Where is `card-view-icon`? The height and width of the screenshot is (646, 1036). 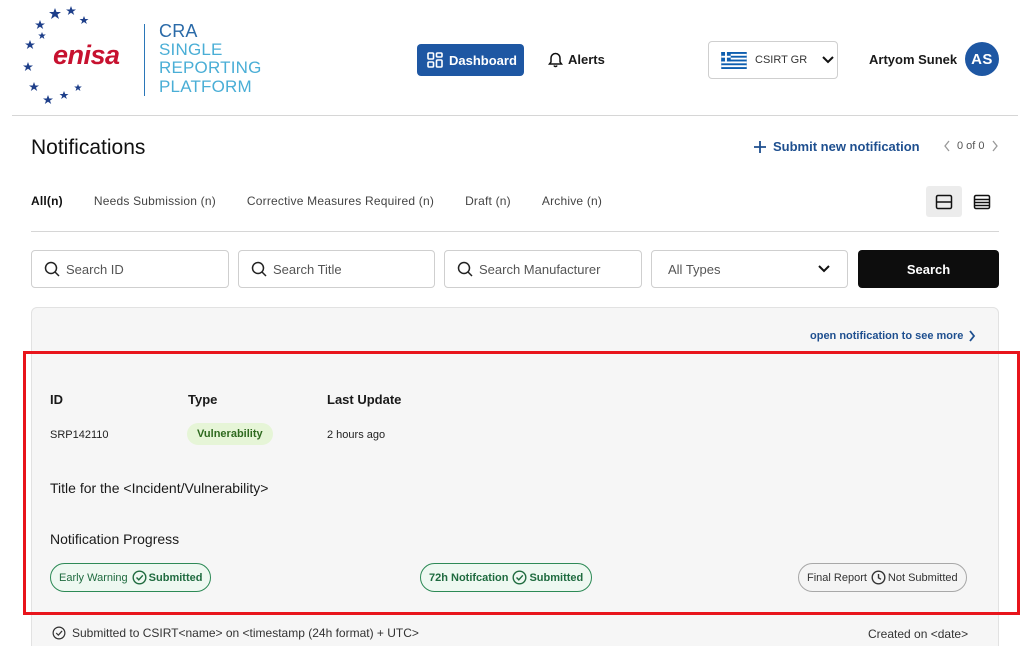
card-view-icon is located at coordinates (944, 201).